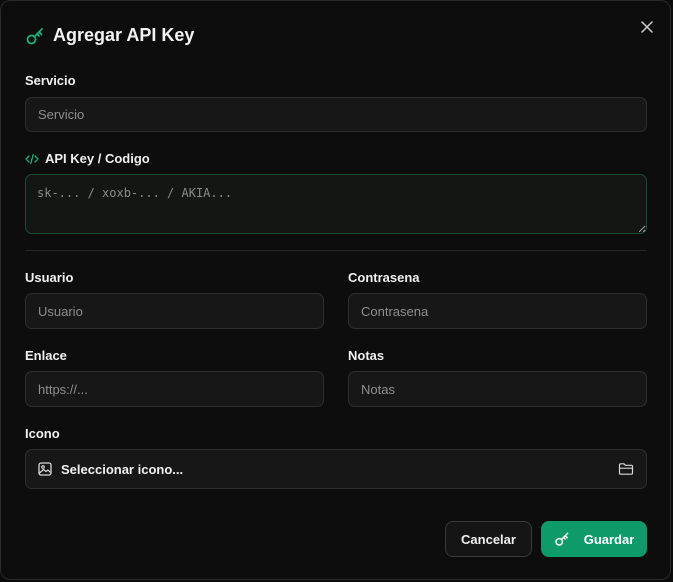 Image resolution: width=673 pixels, height=582 pixels. Describe the element at coordinates (32, 158) in the screenshot. I see `code-icon` at that location.